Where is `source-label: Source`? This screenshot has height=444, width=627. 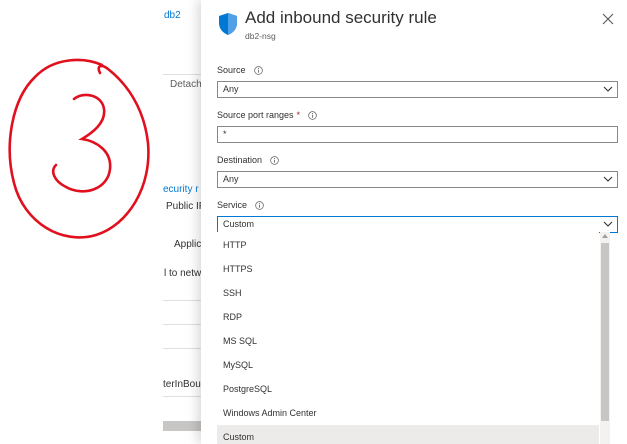 source-label: Source is located at coordinates (240, 70).